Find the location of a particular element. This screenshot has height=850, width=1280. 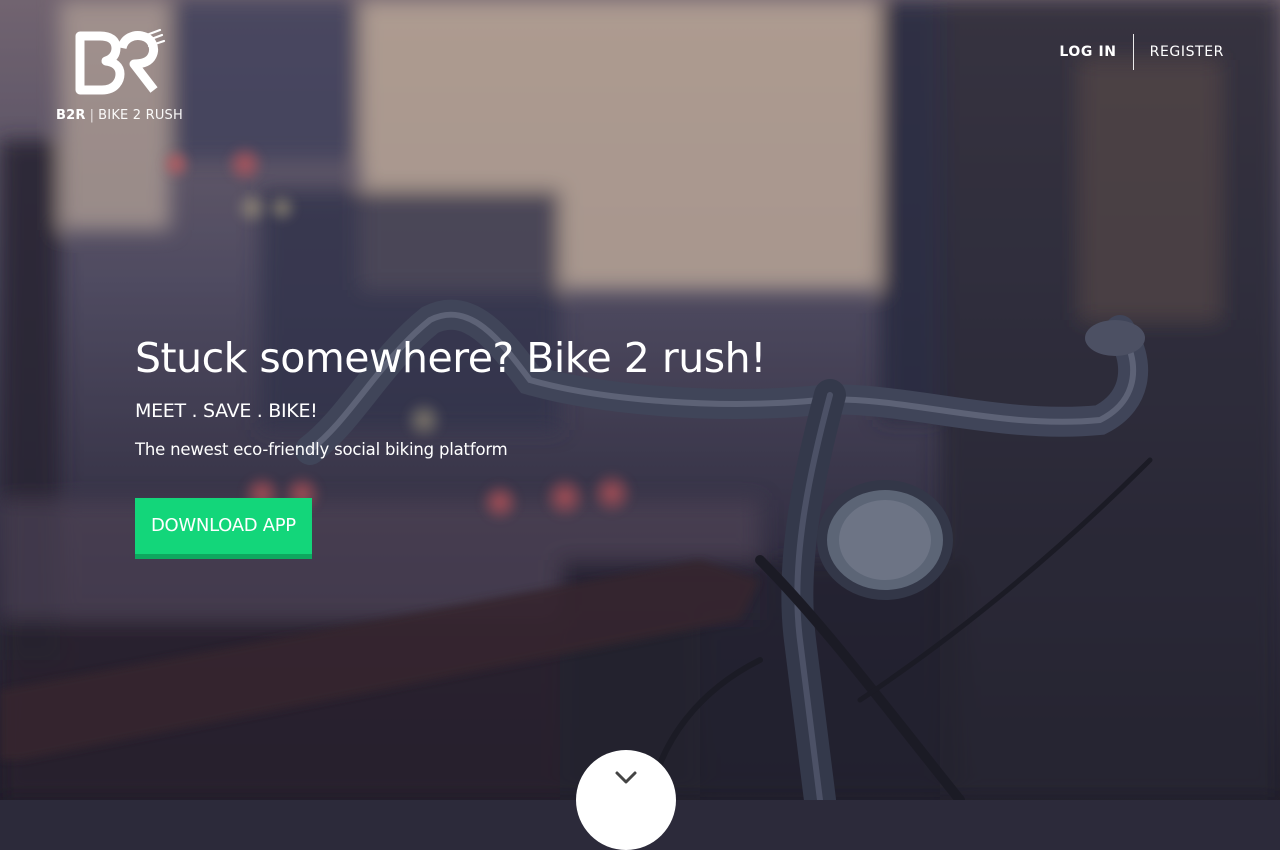

brand-wordmark: B2R | BIKE 2 RUSH is located at coordinates (119, 115).